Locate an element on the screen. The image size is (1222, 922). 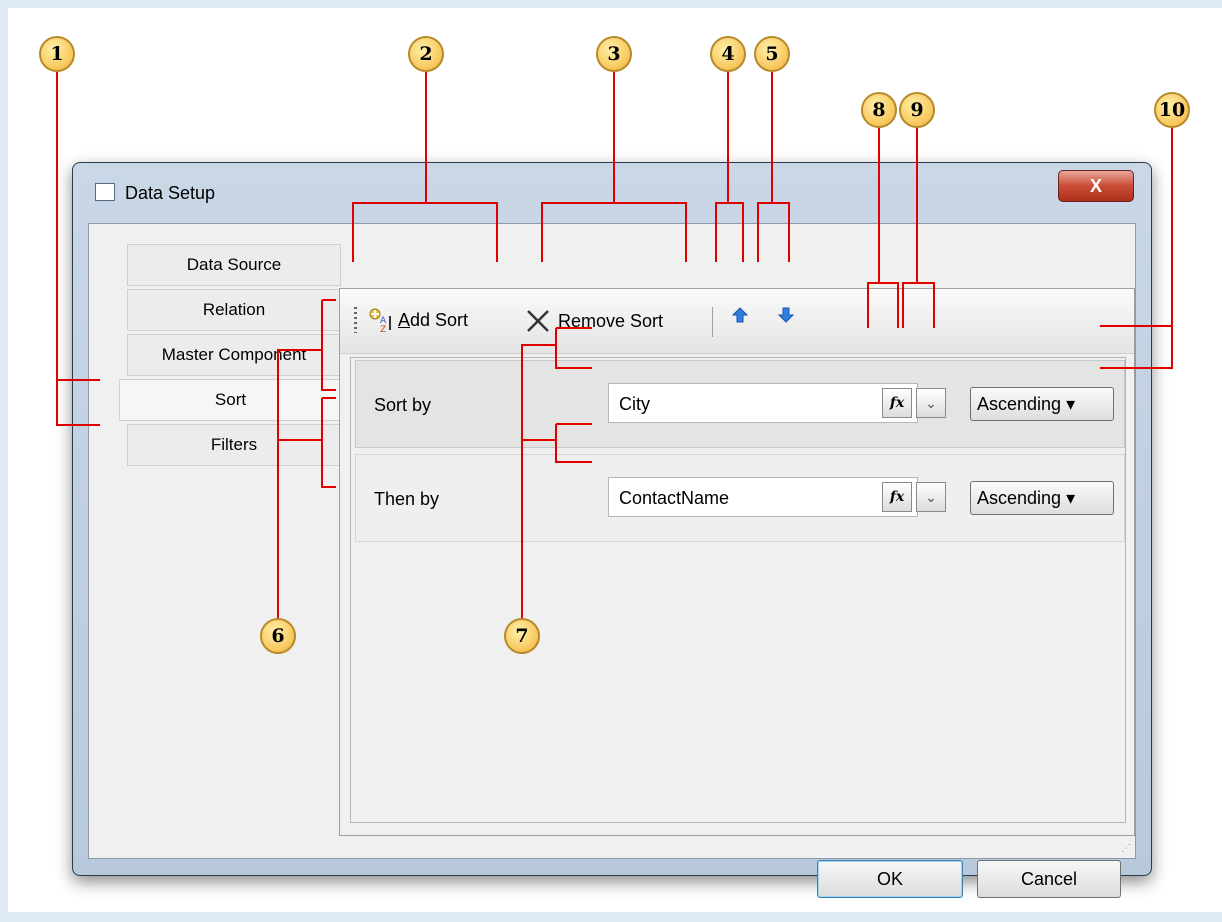
dialog-app-icon is located at coordinates (105, 192).